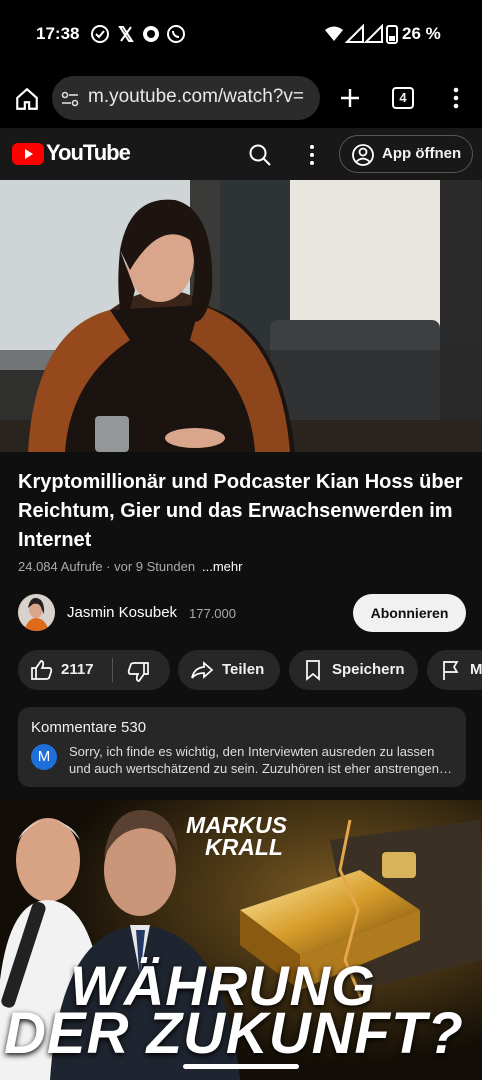  What do you see at coordinates (151, 34) in the screenshot?
I see `chat-app-icon` at bounding box center [151, 34].